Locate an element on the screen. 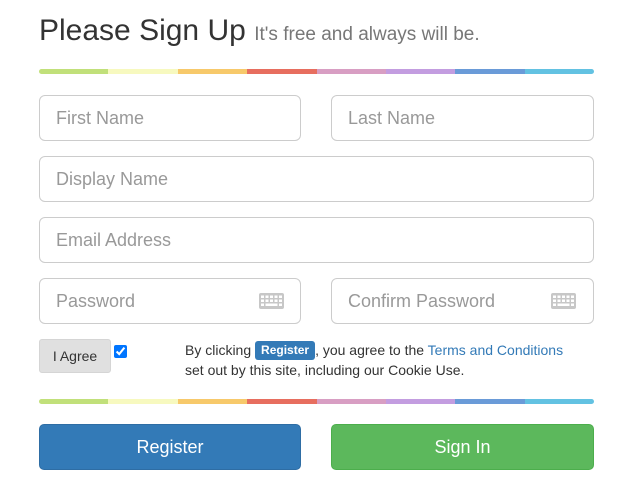 The width and height of the screenshot is (632, 491). agree-checkbox is located at coordinates (120, 351).